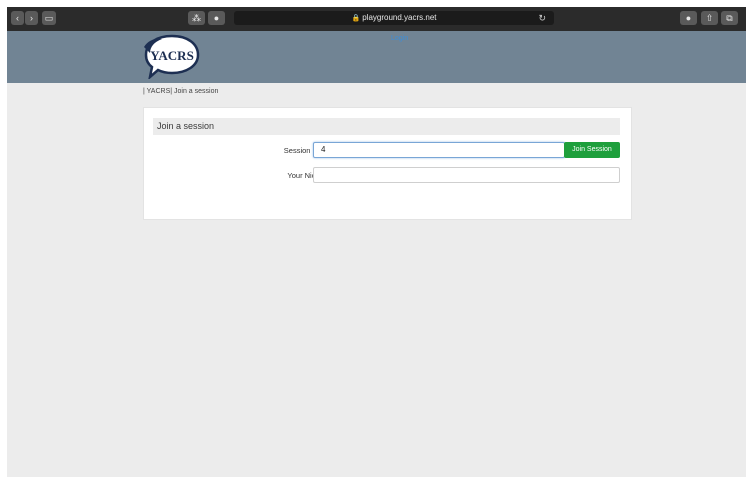 The image size is (753, 477). What do you see at coordinates (49, 18) in the screenshot?
I see `sidebar-toggle-icon: ▭` at bounding box center [49, 18].